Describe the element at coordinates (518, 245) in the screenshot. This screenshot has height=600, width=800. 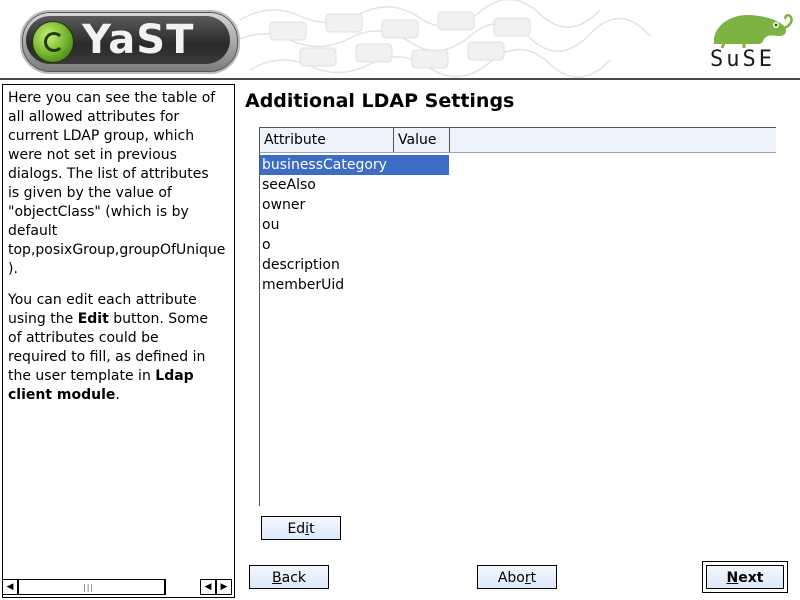
I see `table-row: o` at that location.